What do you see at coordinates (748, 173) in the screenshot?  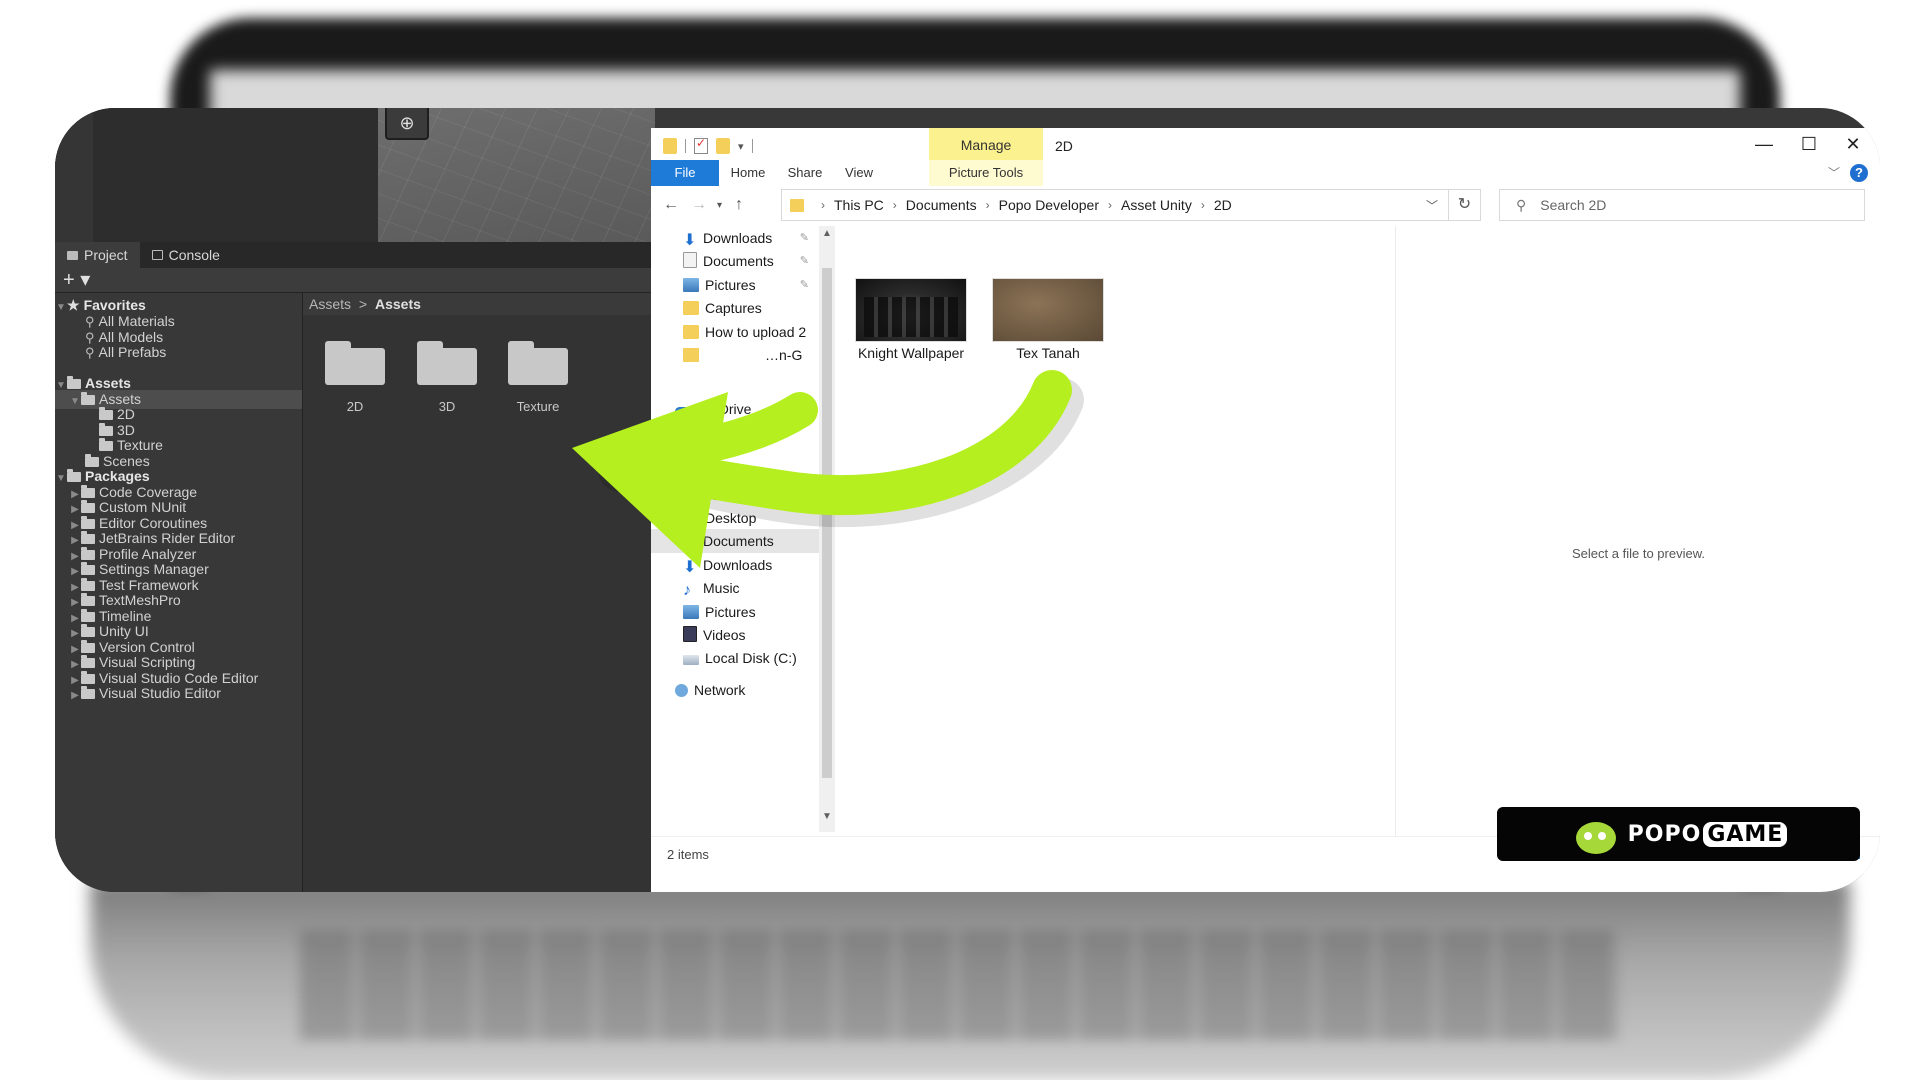 I see `tab-home: Home` at bounding box center [748, 173].